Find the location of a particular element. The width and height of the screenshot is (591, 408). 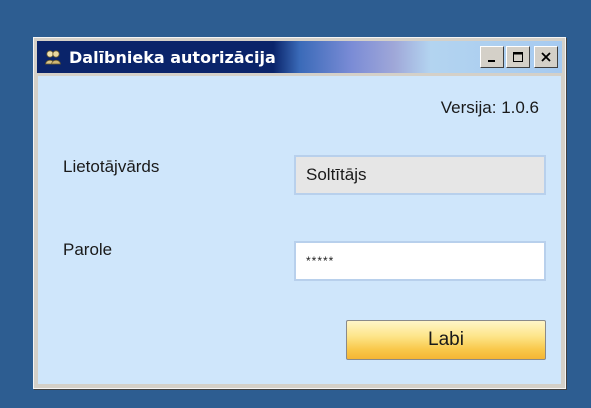

maximize-button is located at coordinates (518, 57).